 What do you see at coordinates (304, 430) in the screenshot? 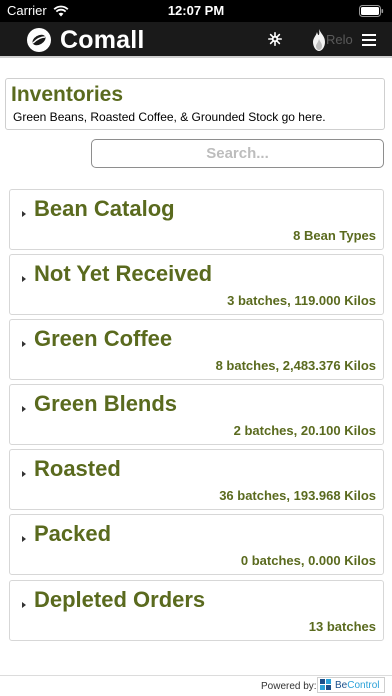
I see `category-summary: 2 batches, 20.100 Kilos` at bounding box center [304, 430].